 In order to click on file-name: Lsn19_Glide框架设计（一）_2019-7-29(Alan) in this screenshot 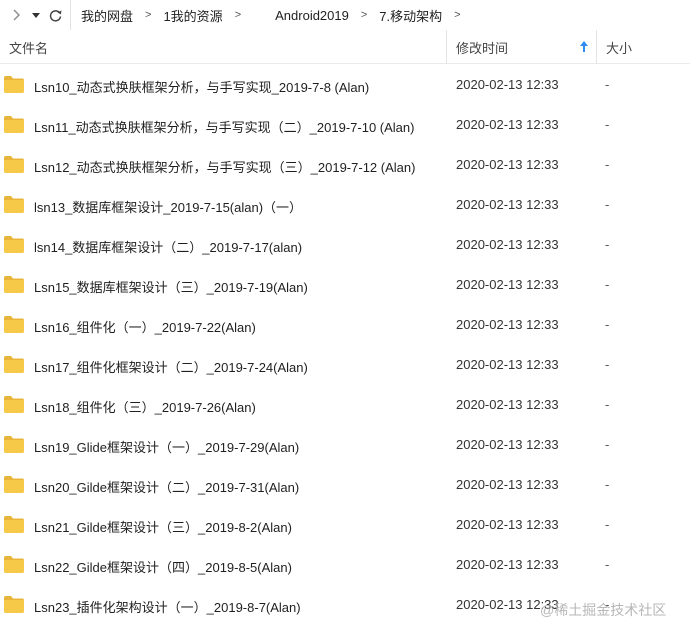, I will do `click(167, 447)`.